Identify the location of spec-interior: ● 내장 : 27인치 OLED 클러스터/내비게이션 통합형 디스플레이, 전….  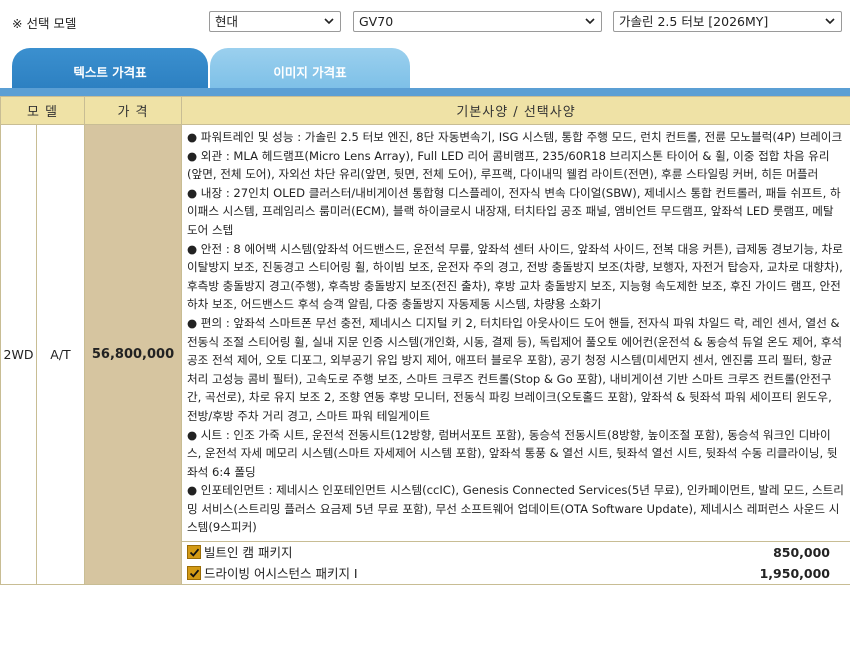
(514, 211).